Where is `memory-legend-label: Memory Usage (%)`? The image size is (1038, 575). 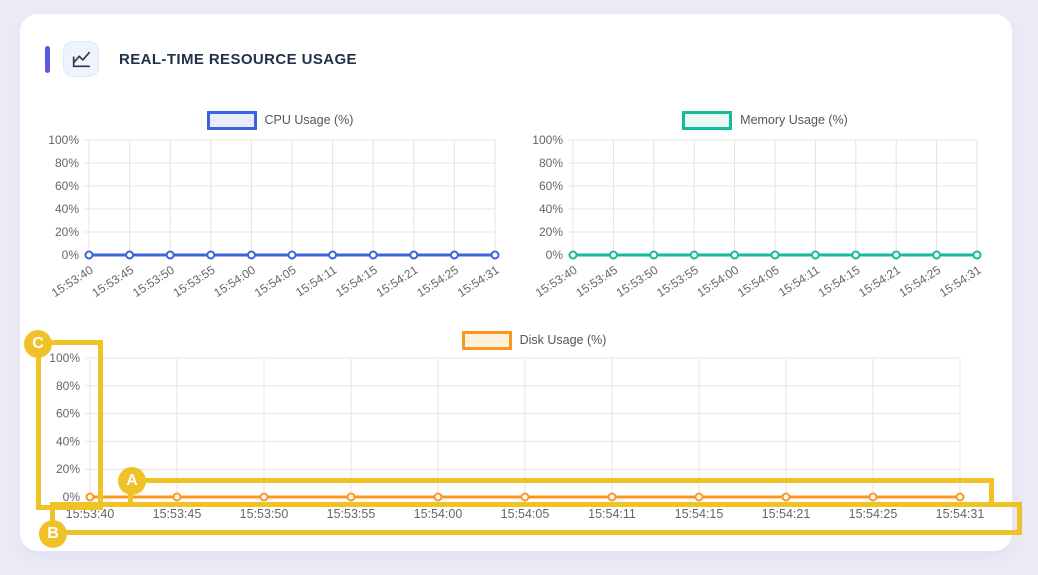 memory-legend-label: Memory Usage (%) is located at coordinates (794, 120).